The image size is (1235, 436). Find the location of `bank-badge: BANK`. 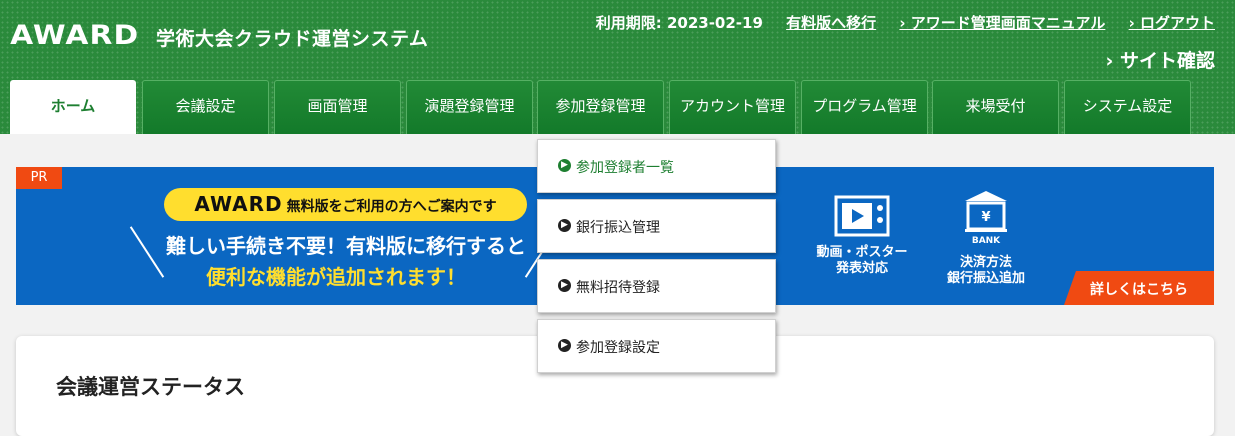

bank-badge: BANK is located at coordinates (986, 241).